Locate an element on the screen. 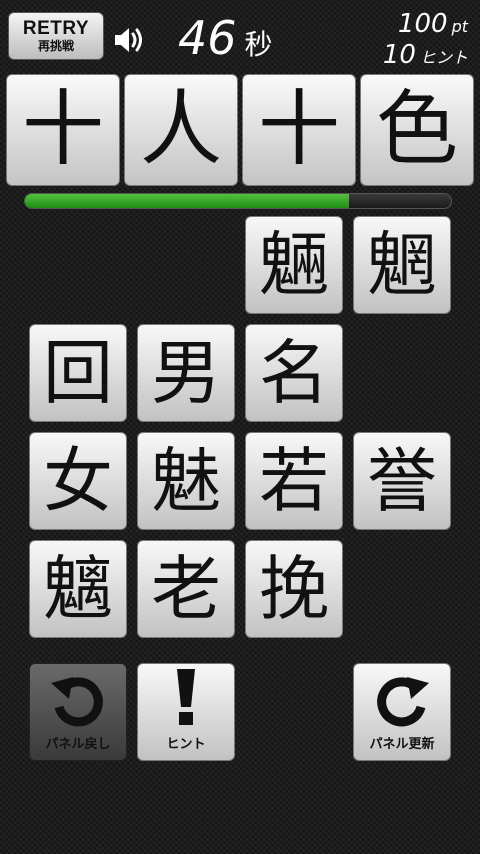 The width and height of the screenshot is (480, 854). speaker-icon is located at coordinates (130, 40).